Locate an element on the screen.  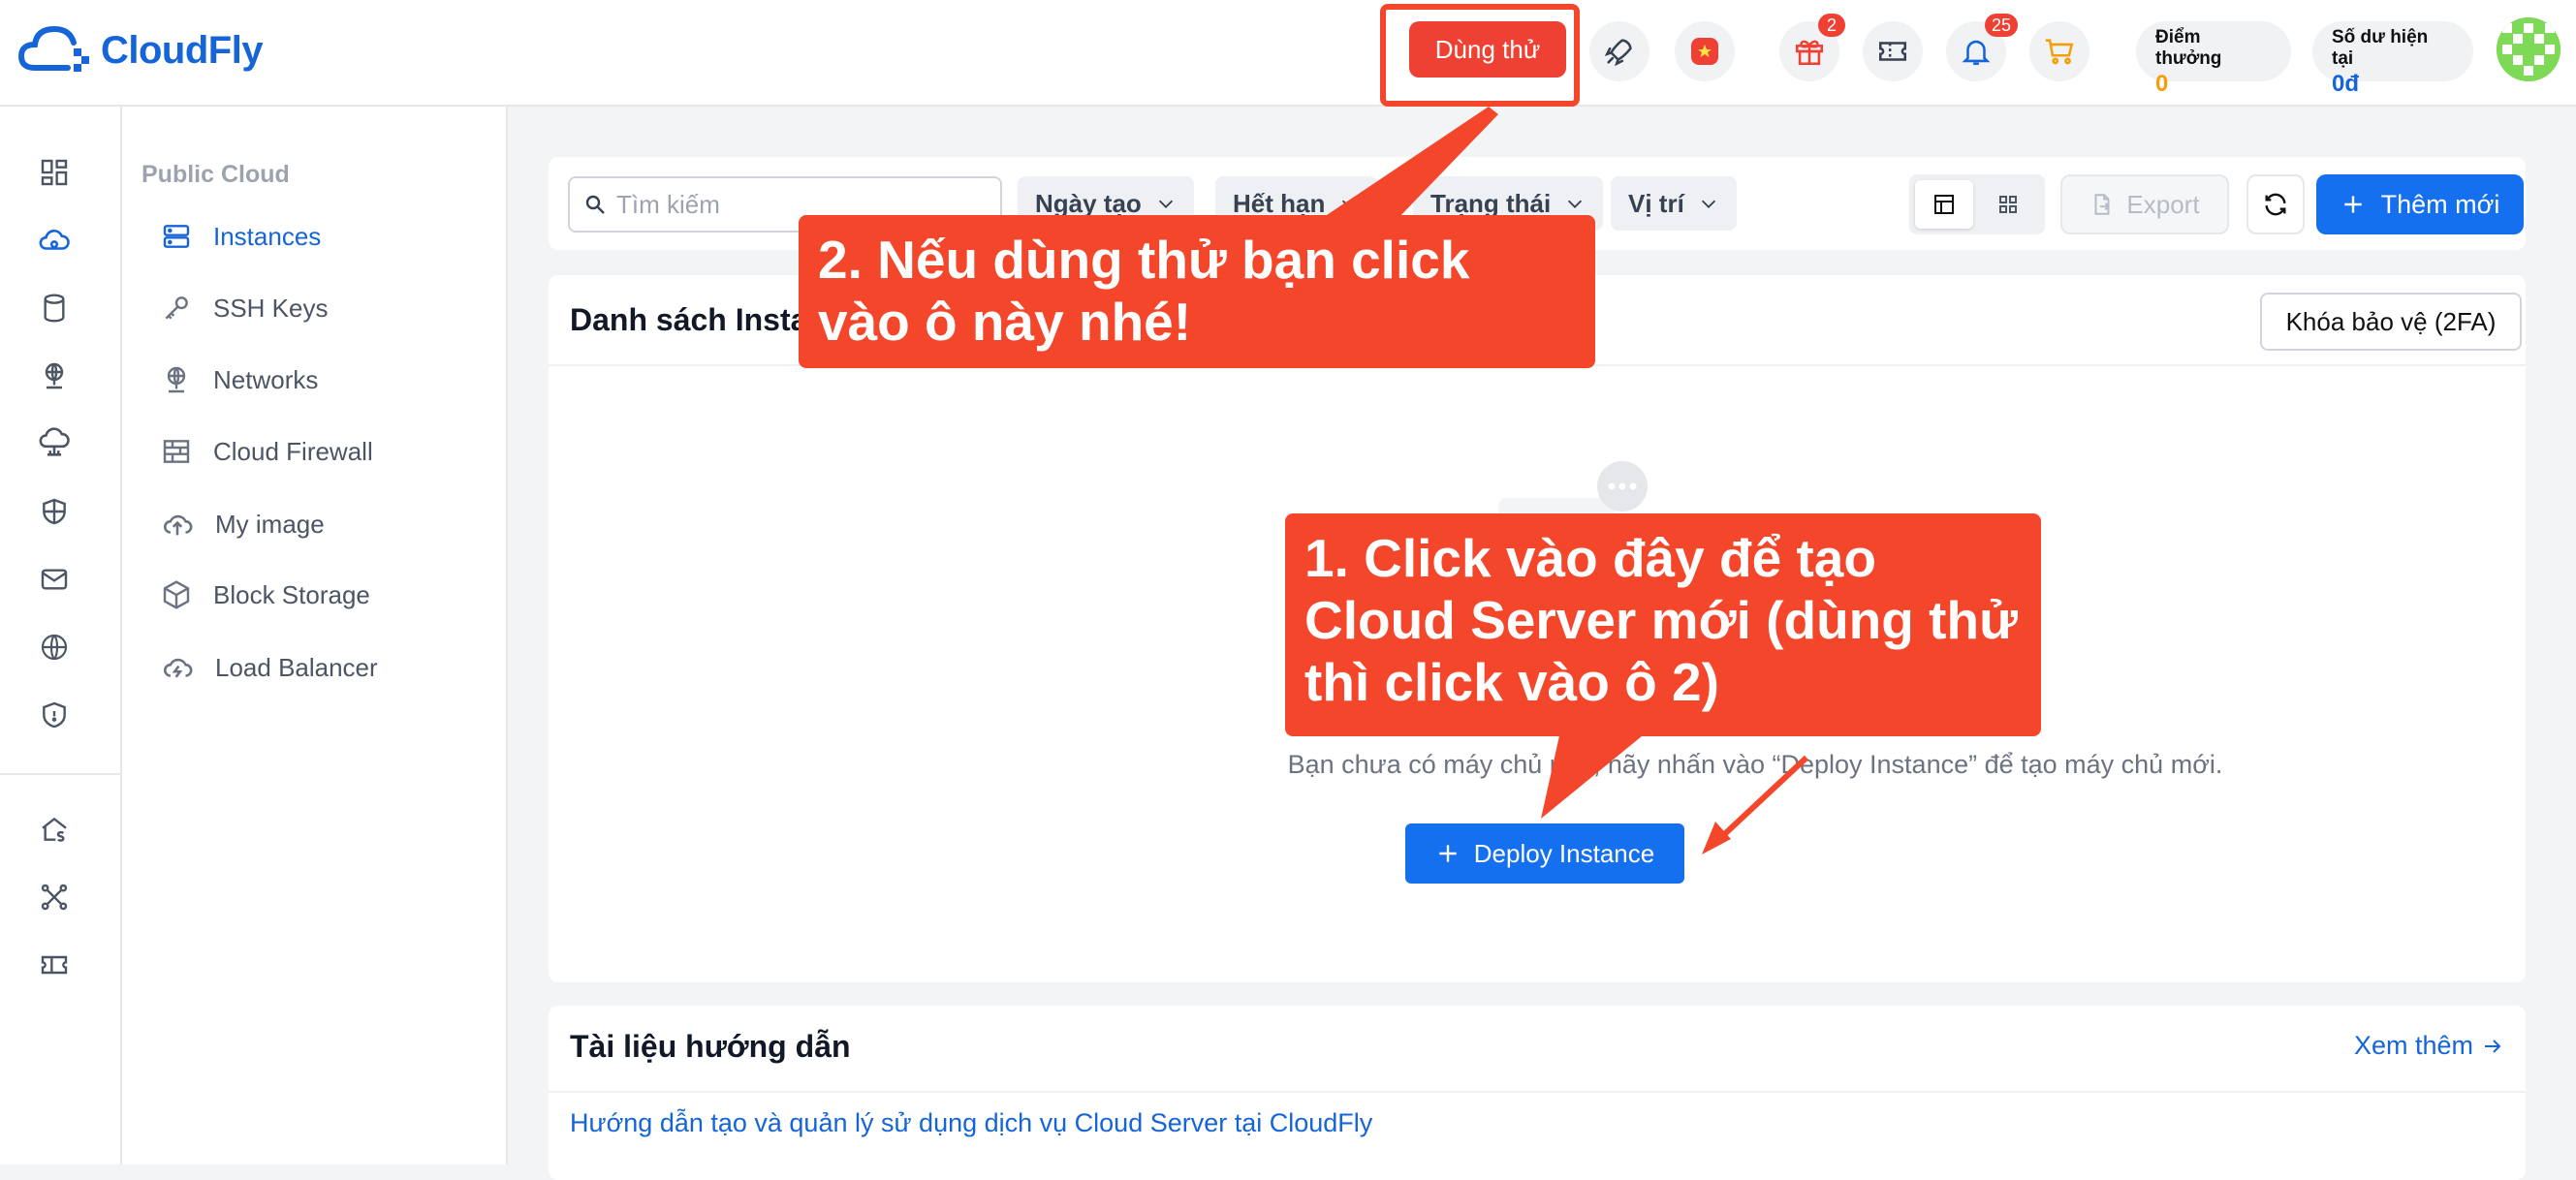
ticket-icon is located at coordinates (1892, 52).